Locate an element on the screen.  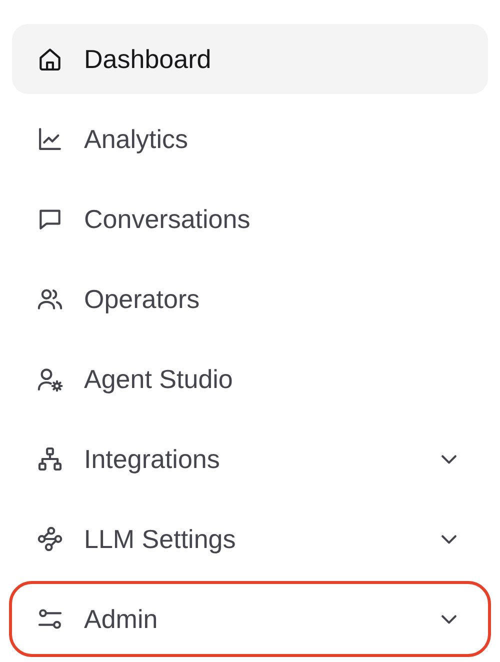
network-icon is located at coordinates (50, 459).